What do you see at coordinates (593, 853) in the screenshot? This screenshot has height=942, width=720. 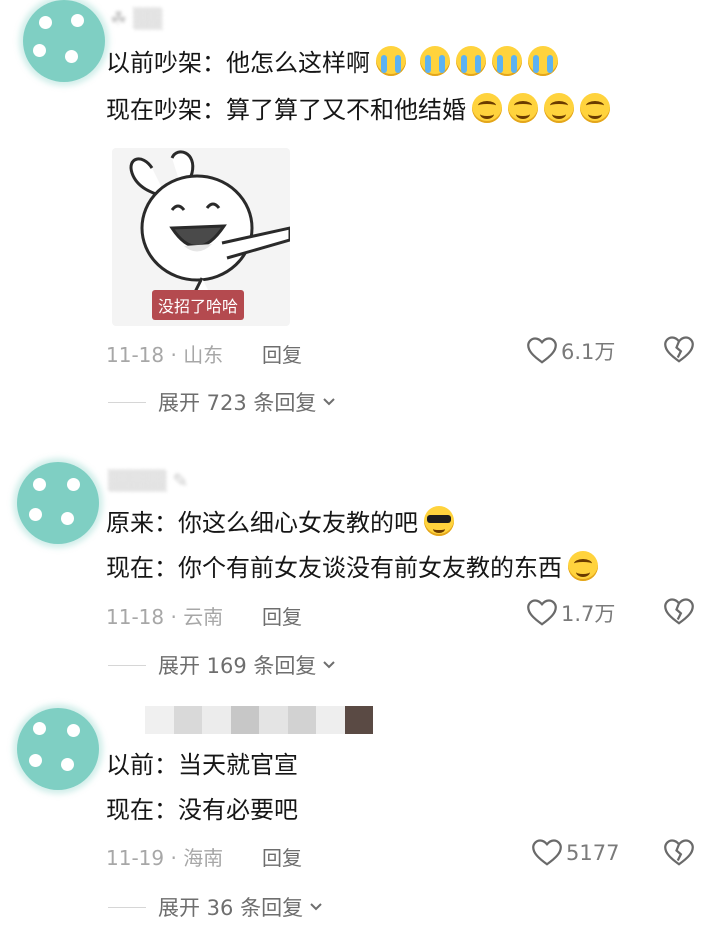 I see `like-count: 5177` at bounding box center [593, 853].